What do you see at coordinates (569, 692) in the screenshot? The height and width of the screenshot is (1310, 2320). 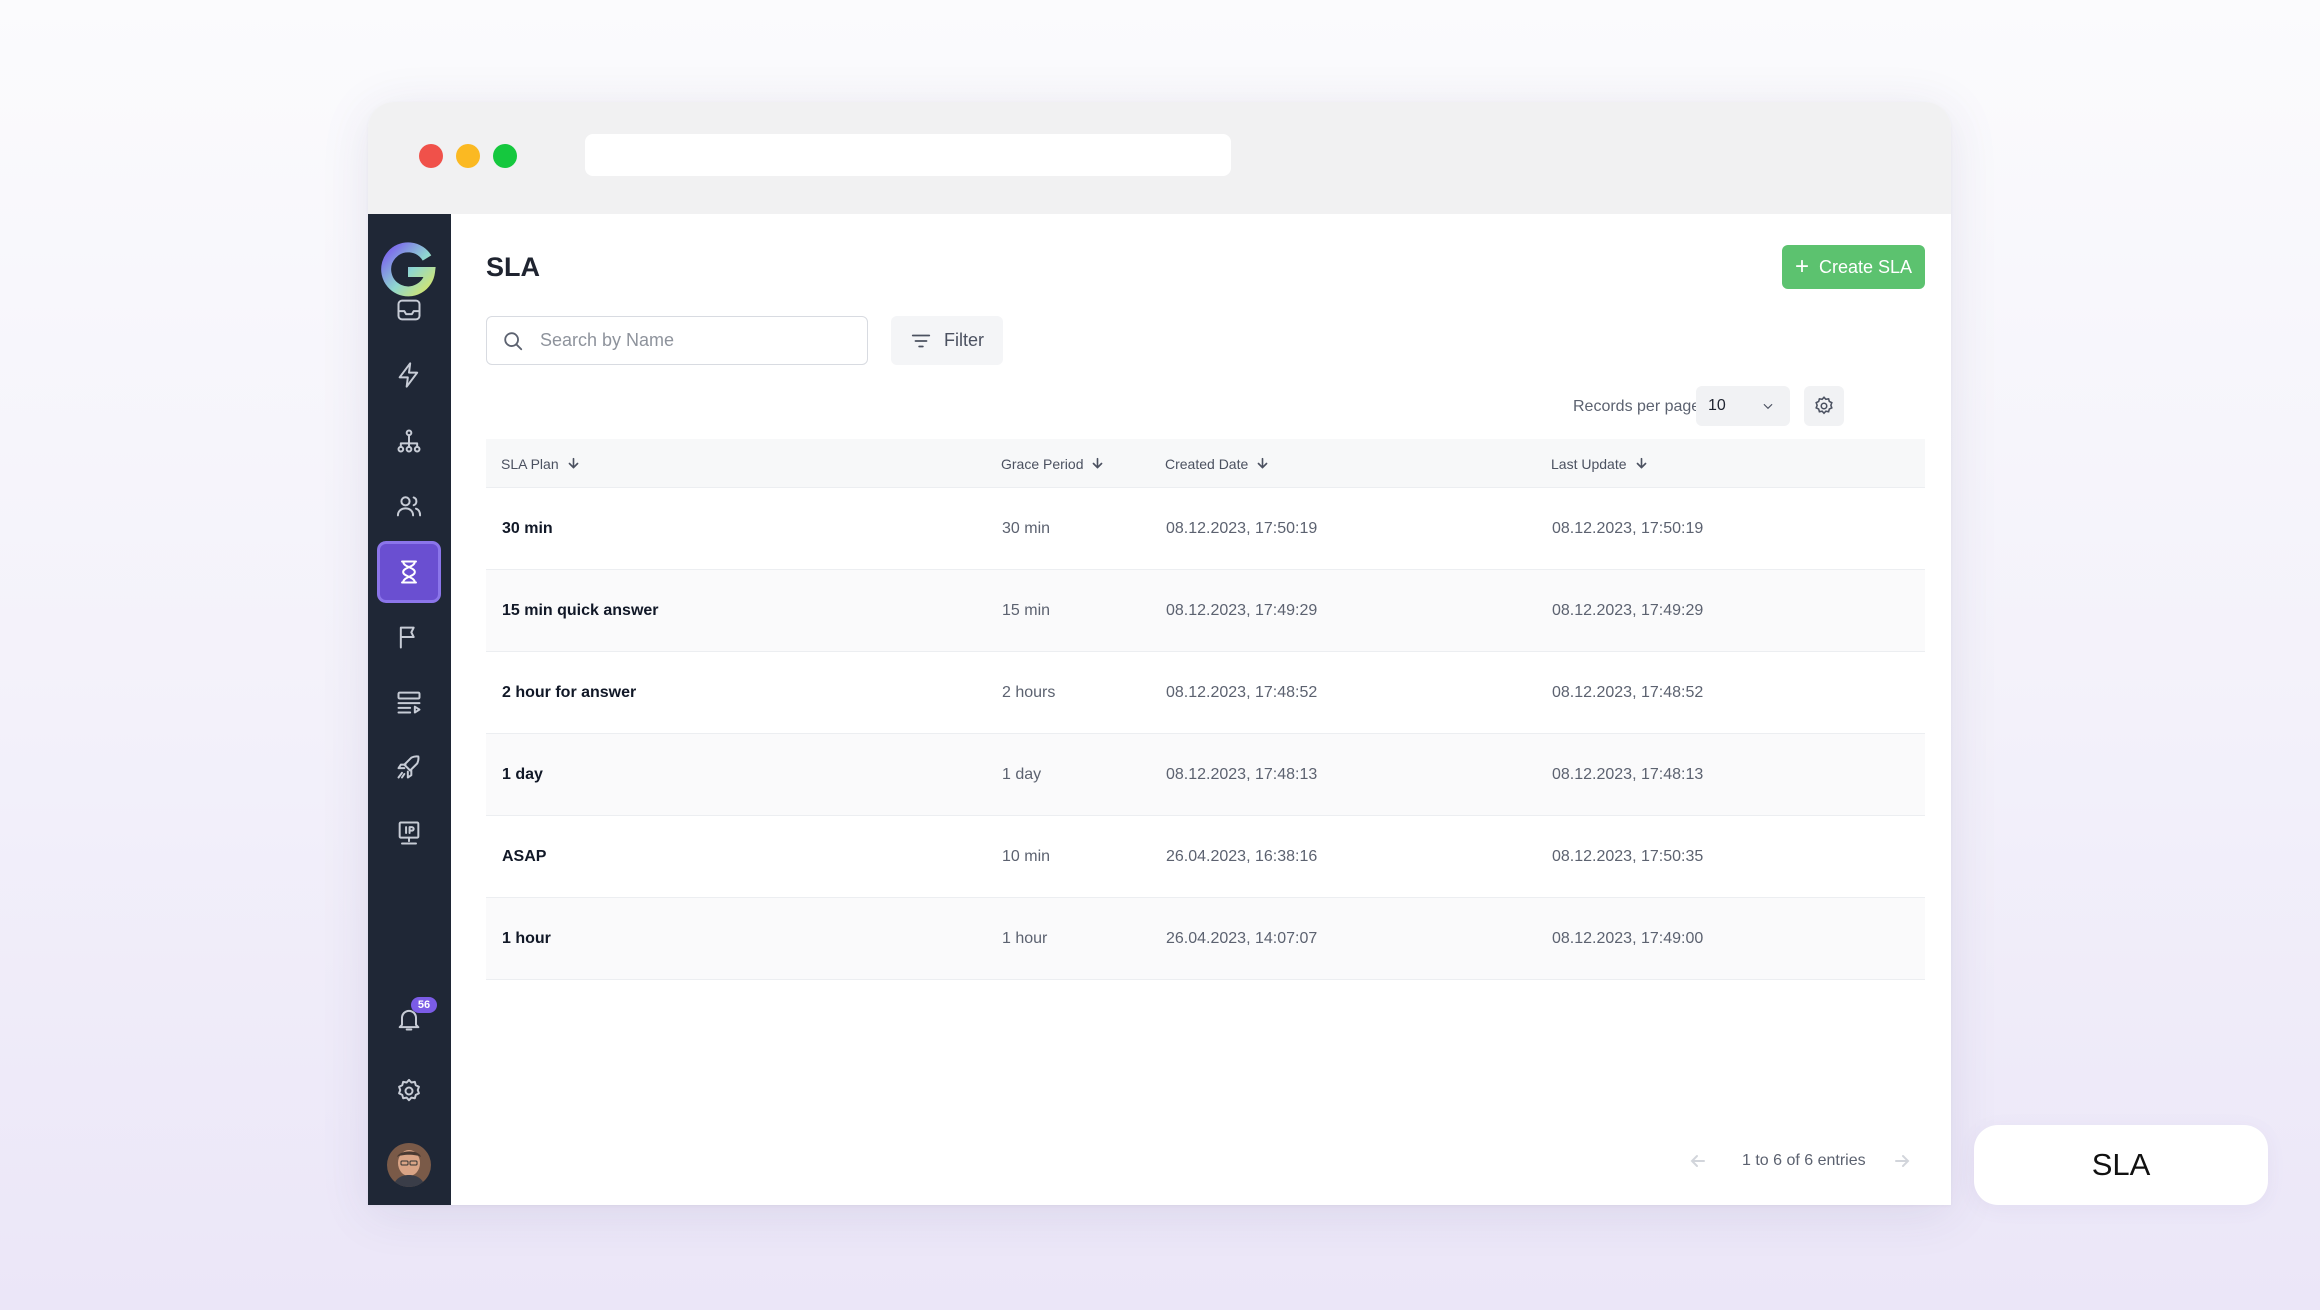 I see `sla-plan-cell: 2 hour for answer` at bounding box center [569, 692].